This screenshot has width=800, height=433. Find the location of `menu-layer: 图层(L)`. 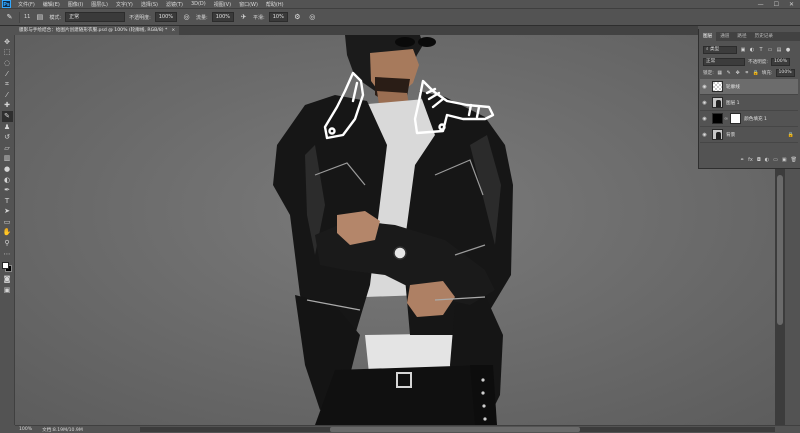

menu-layer: 图层(L) is located at coordinates (99, 4).